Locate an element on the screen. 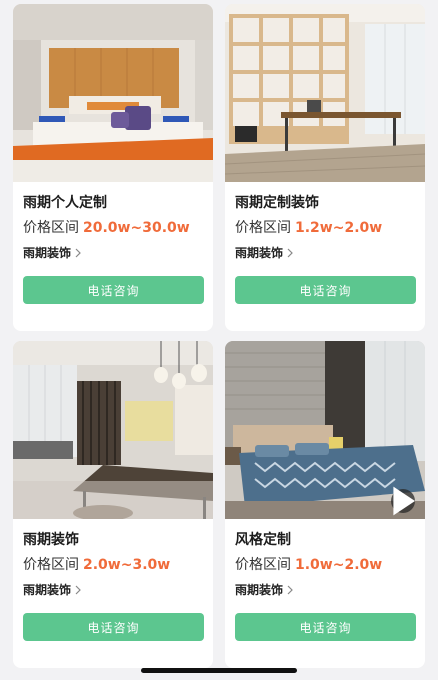 The width and height of the screenshot is (438, 680). case-title: 雨期定制装饰 is located at coordinates (277, 203).